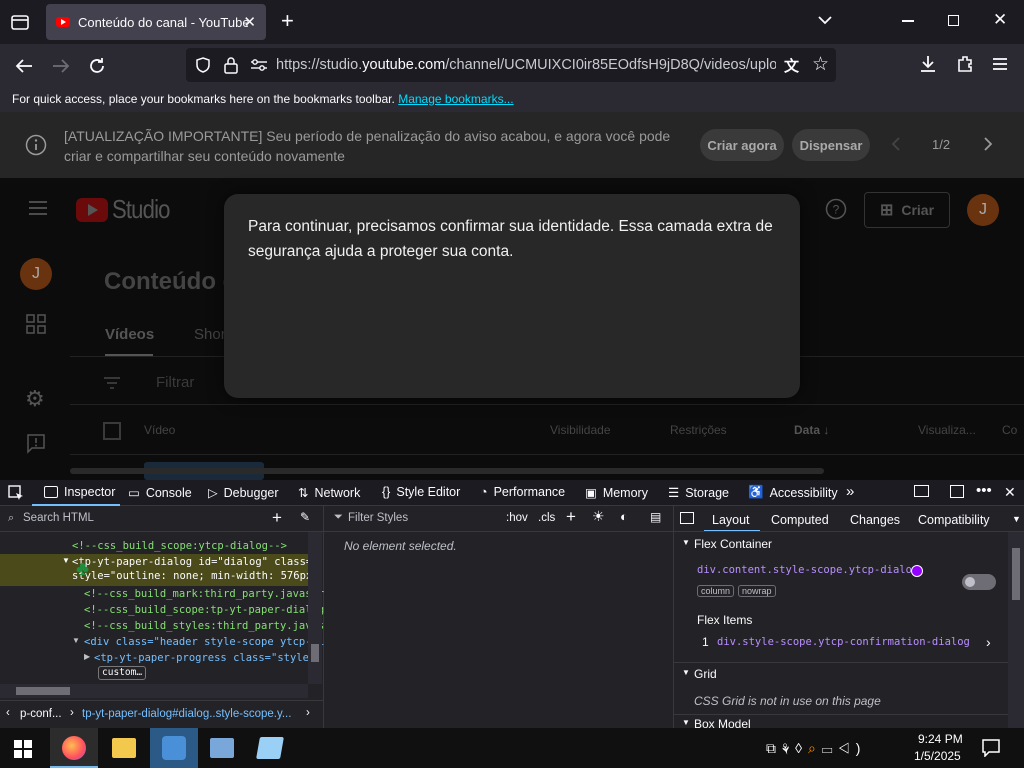 The width and height of the screenshot is (1024, 768). Describe the element at coordinates (36, 444) in the screenshot. I see `feedback-icon` at that location.